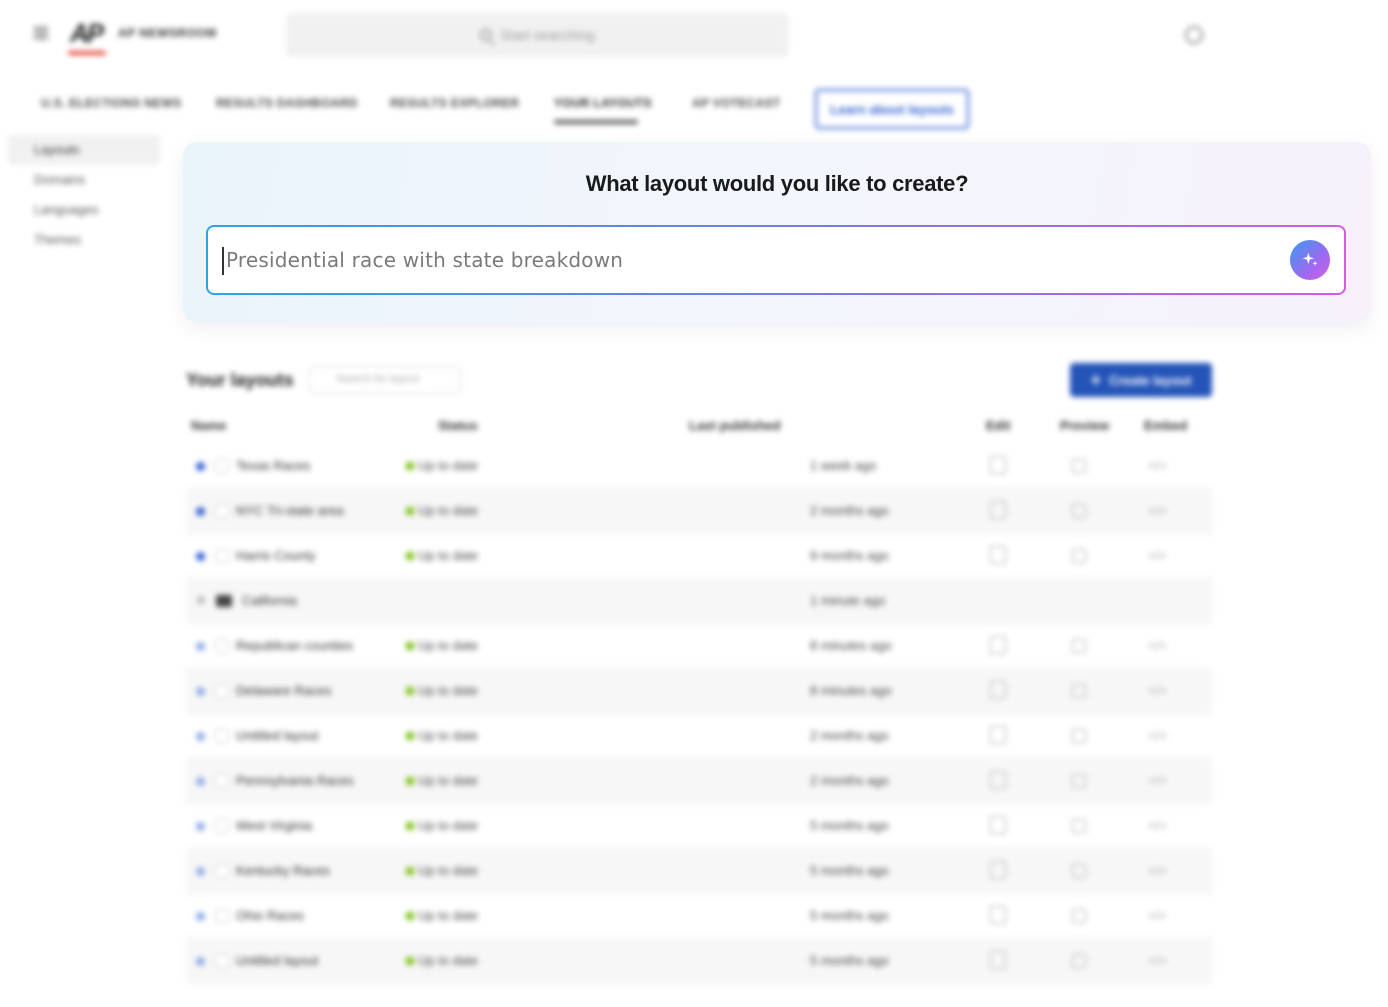 The image size is (1388, 1007). What do you see at coordinates (283, 870) in the screenshot?
I see `layout-name: Kentucky Races` at bounding box center [283, 870].